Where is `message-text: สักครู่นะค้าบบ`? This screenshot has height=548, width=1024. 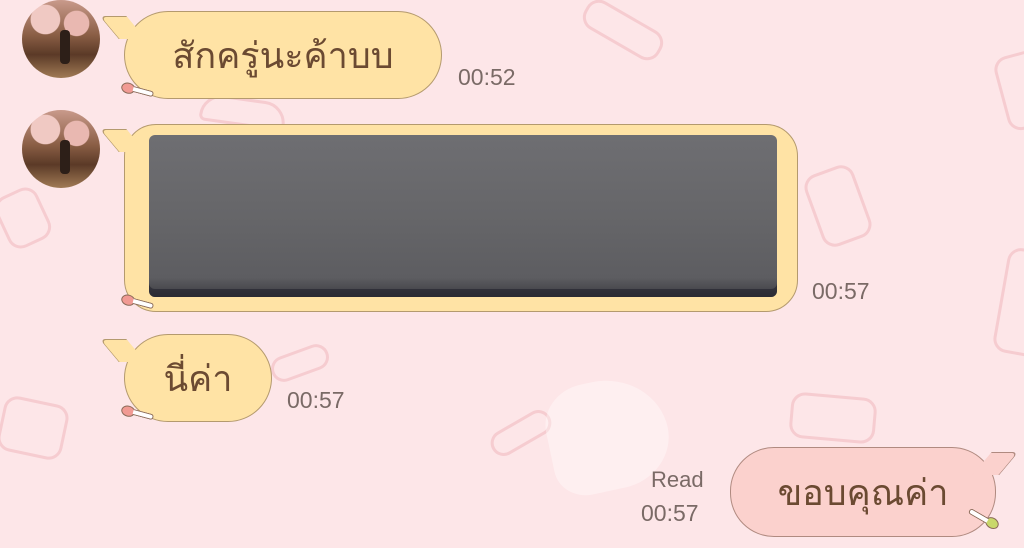
message-text: สักครู่นะค้าบบ is located at coordinates (283, 56).